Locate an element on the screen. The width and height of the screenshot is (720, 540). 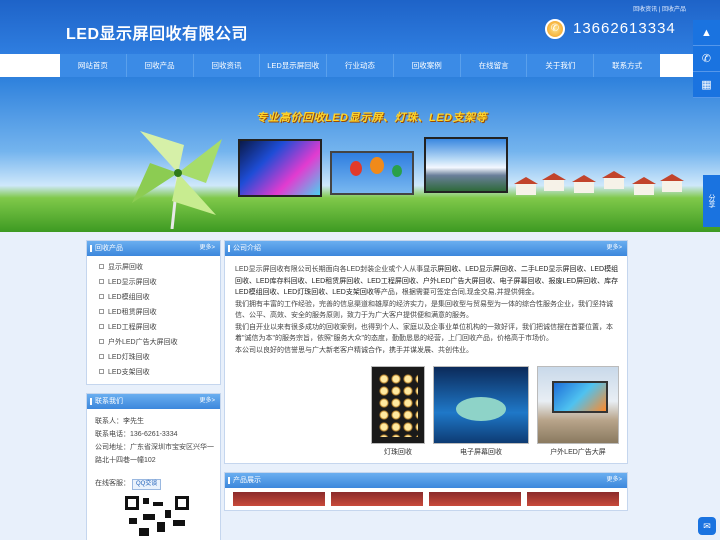
nav-products: 回收产品 is located at coordinates (160, 65).